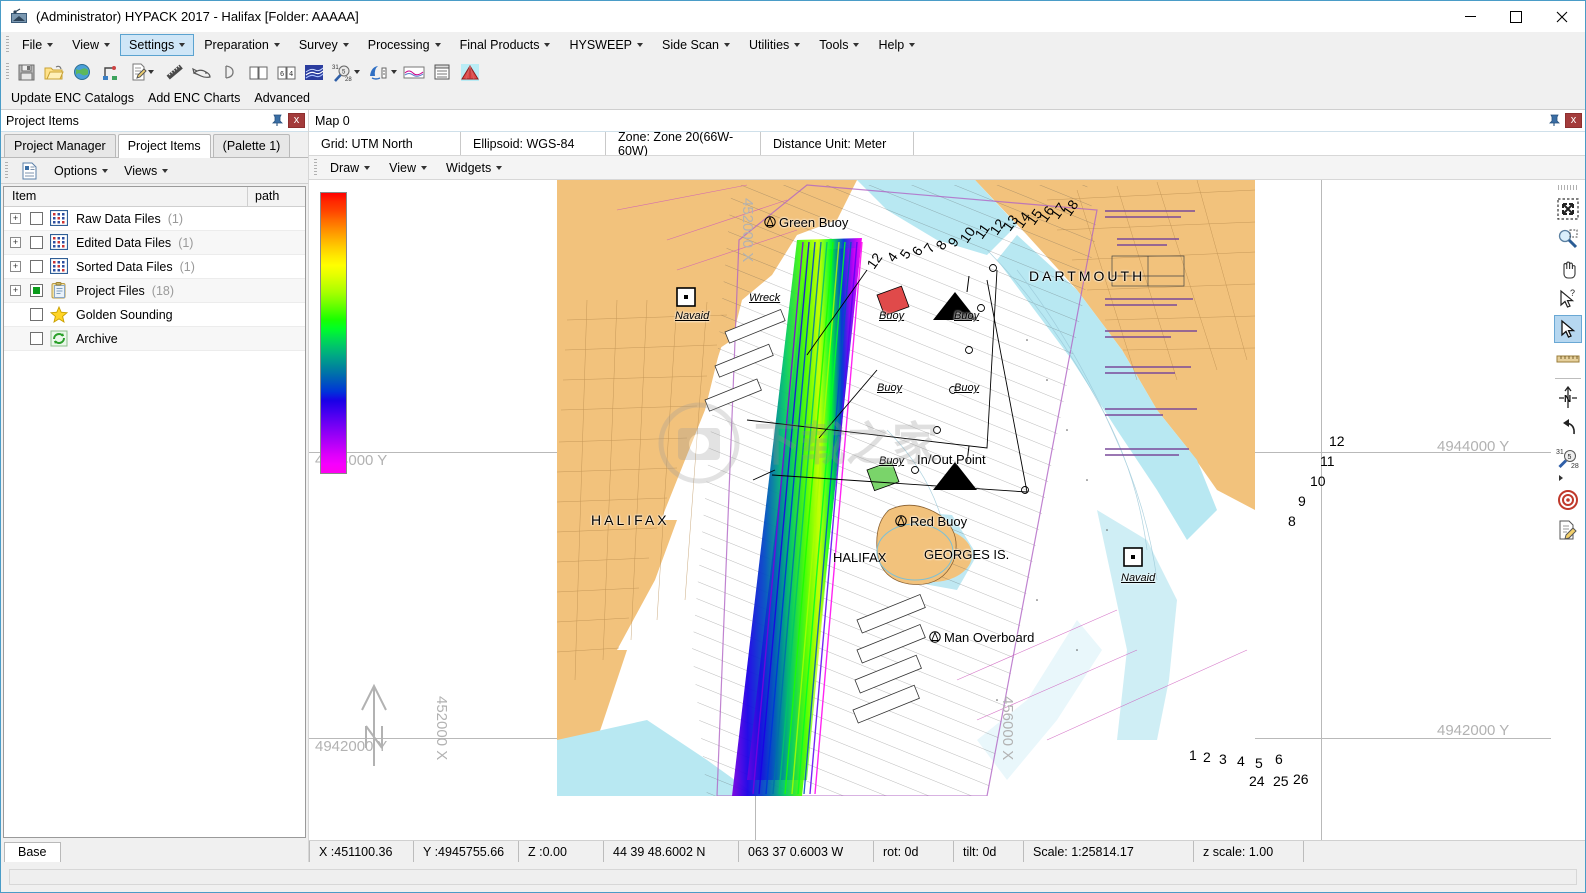 This screenshot has width=1586, height=893. I want to click on whale-icon, so click(202, 72).